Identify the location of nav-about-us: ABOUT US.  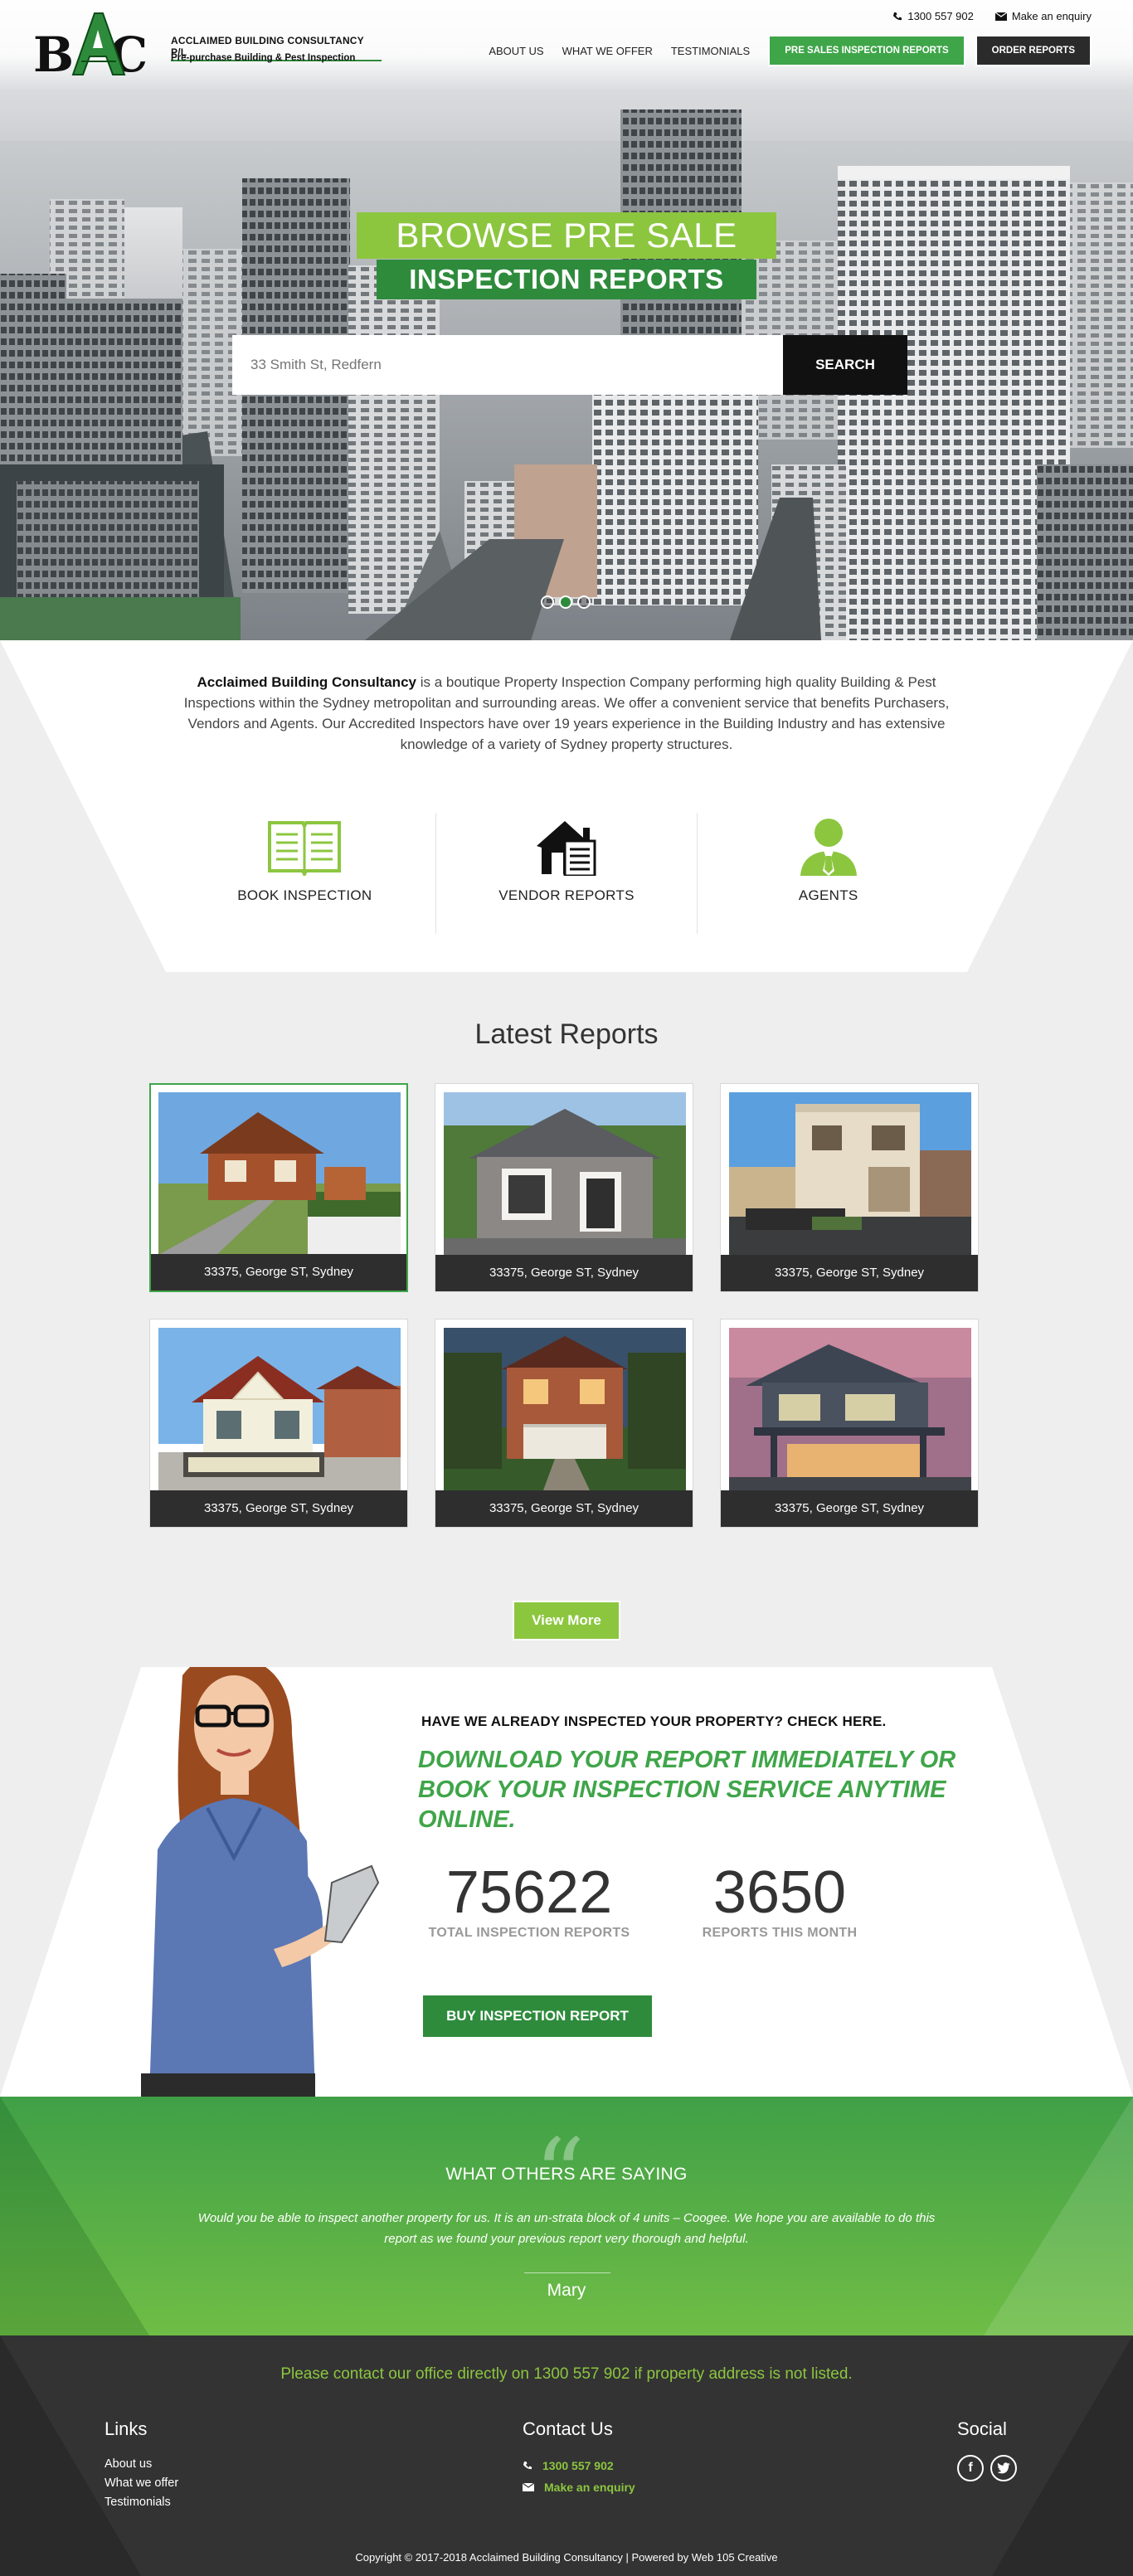
(516, 51).